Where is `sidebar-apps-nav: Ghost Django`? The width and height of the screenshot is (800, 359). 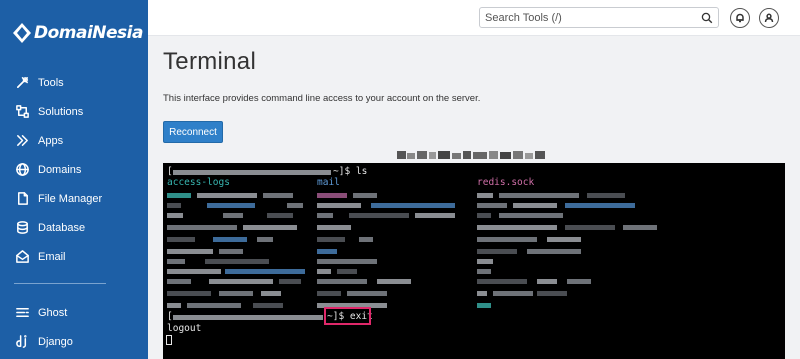 sidebar-apps-nav: Ghost Django is located at coordinates (74, 327).